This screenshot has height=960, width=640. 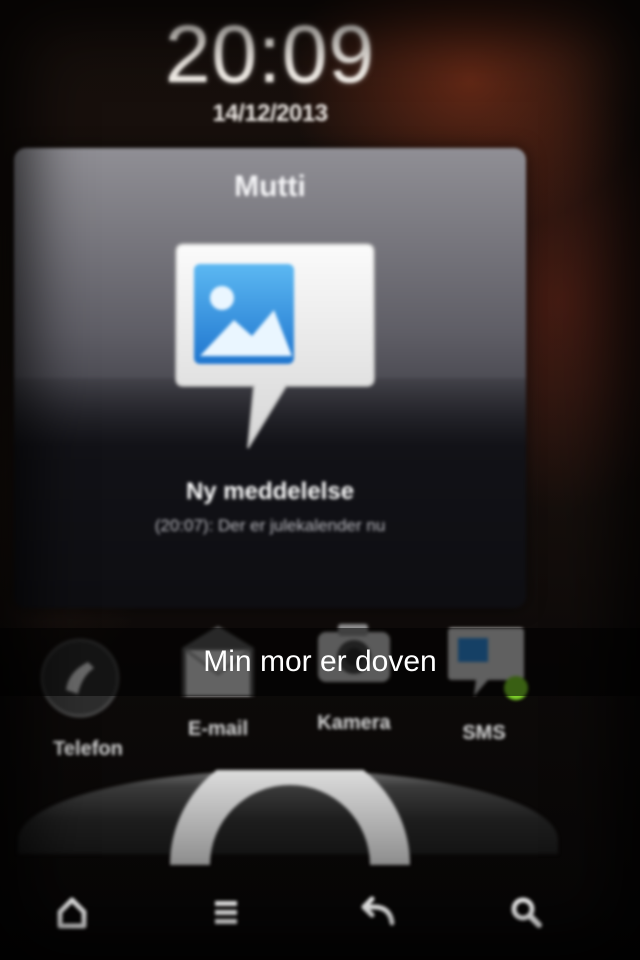 I want to click on menu-icon, so click(x=226, y=912).